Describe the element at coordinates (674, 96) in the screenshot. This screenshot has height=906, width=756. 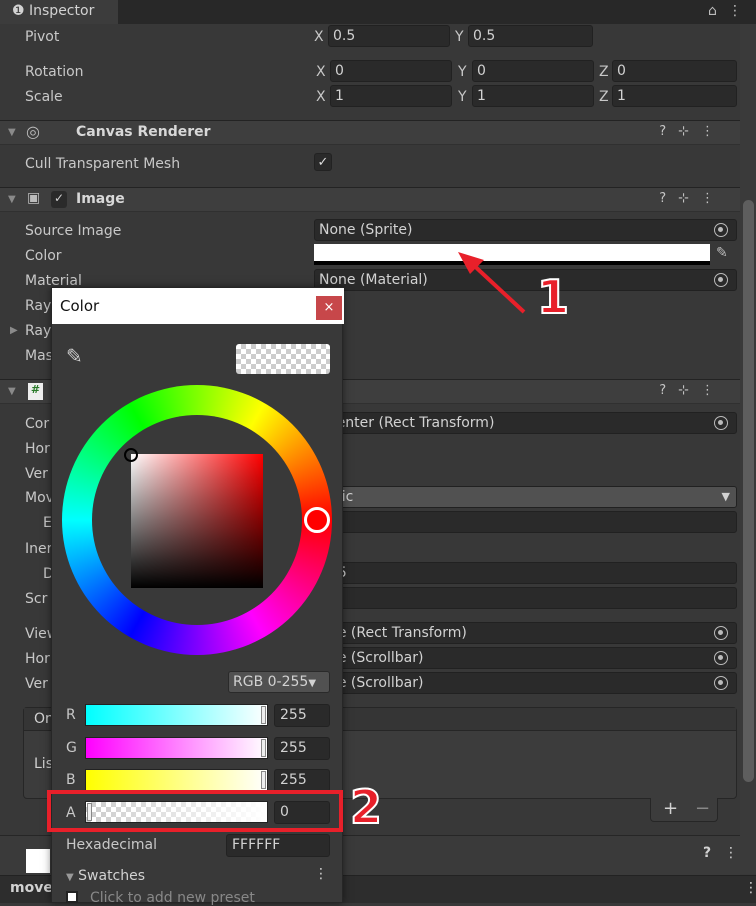
I see `scale-z-field: 1` at that location.